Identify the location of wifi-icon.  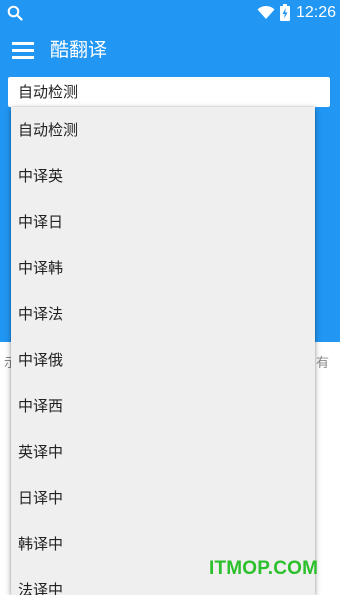
(266, 12).